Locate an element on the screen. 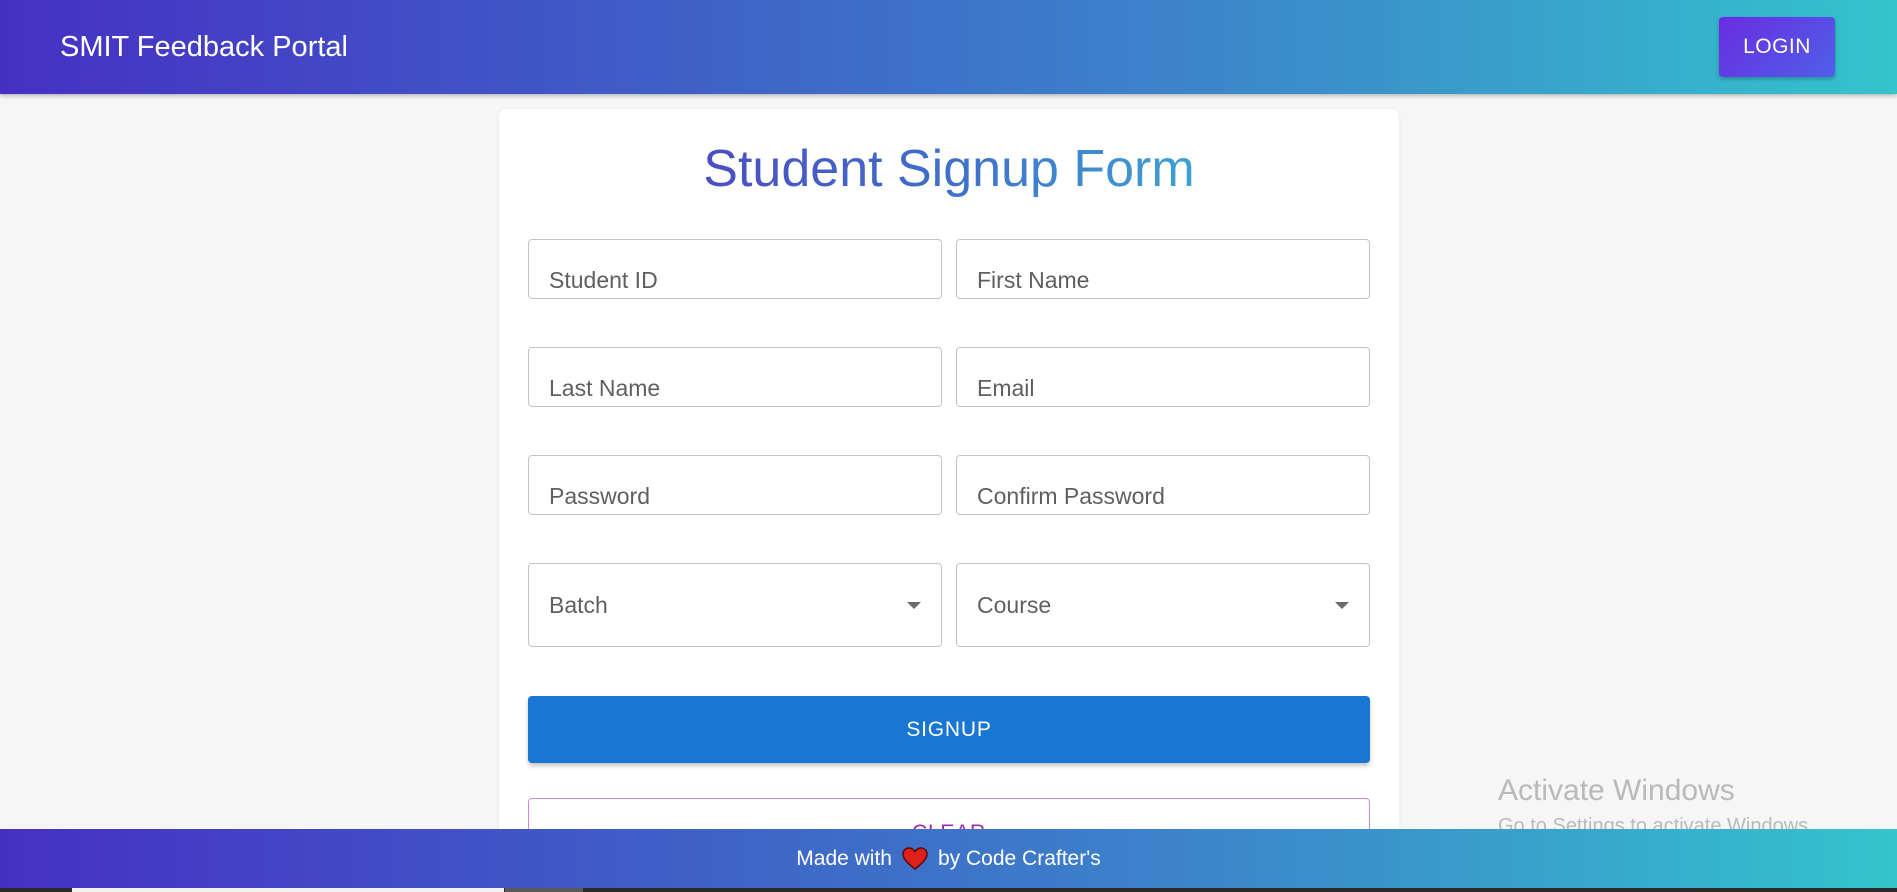  page-title: Student Signup Form is located at coordinates (949, 169).